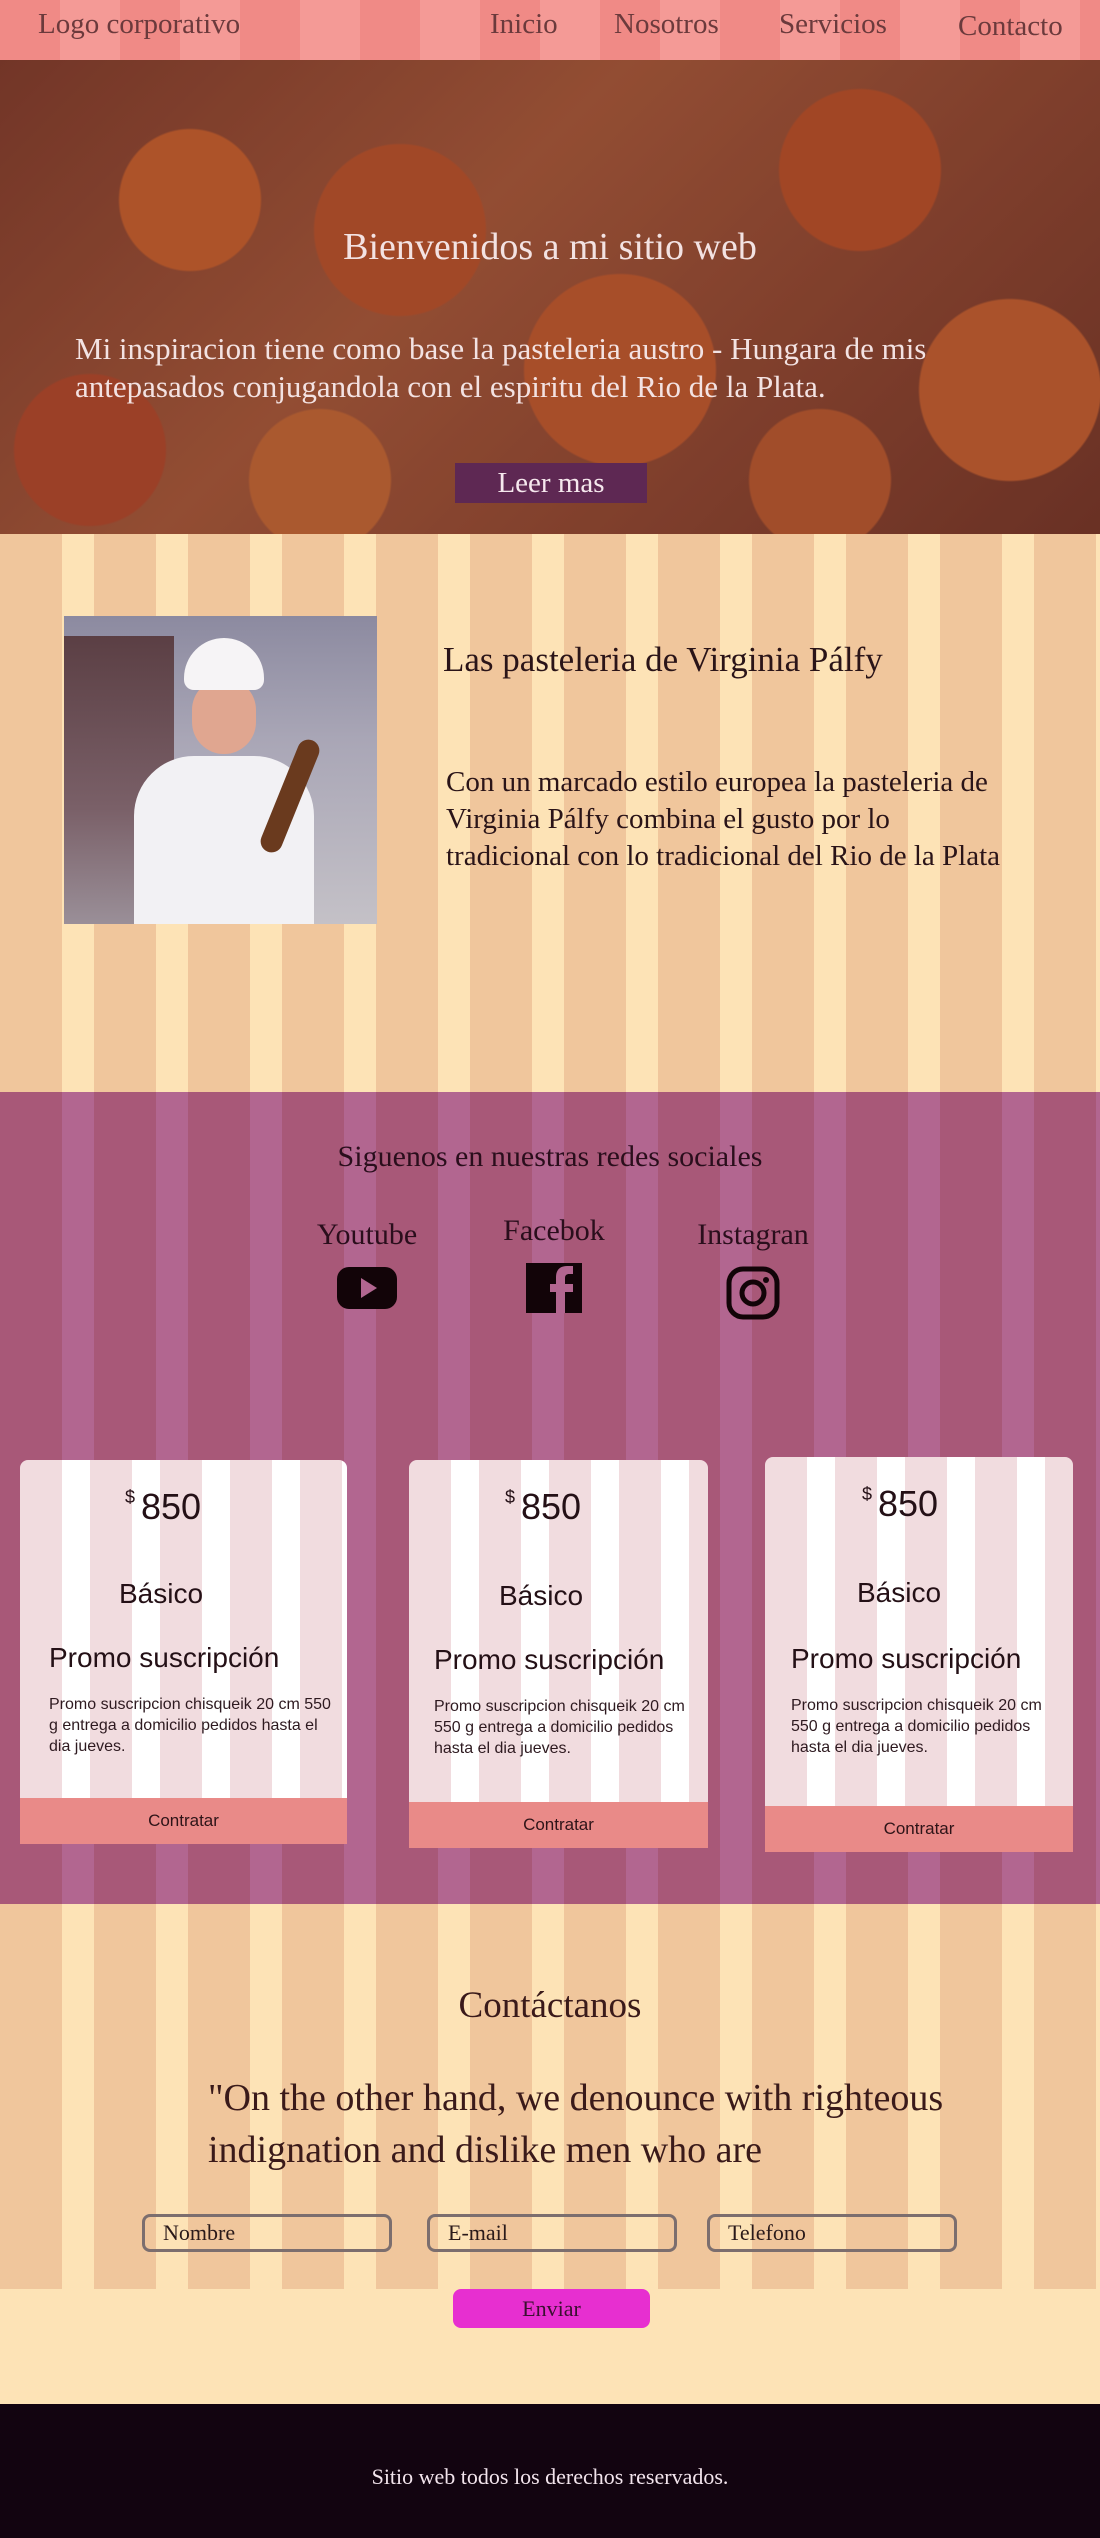  Describe the element at coordinates (551, 2308) in the screenshot. I see `send-button: Enviar` at that location.